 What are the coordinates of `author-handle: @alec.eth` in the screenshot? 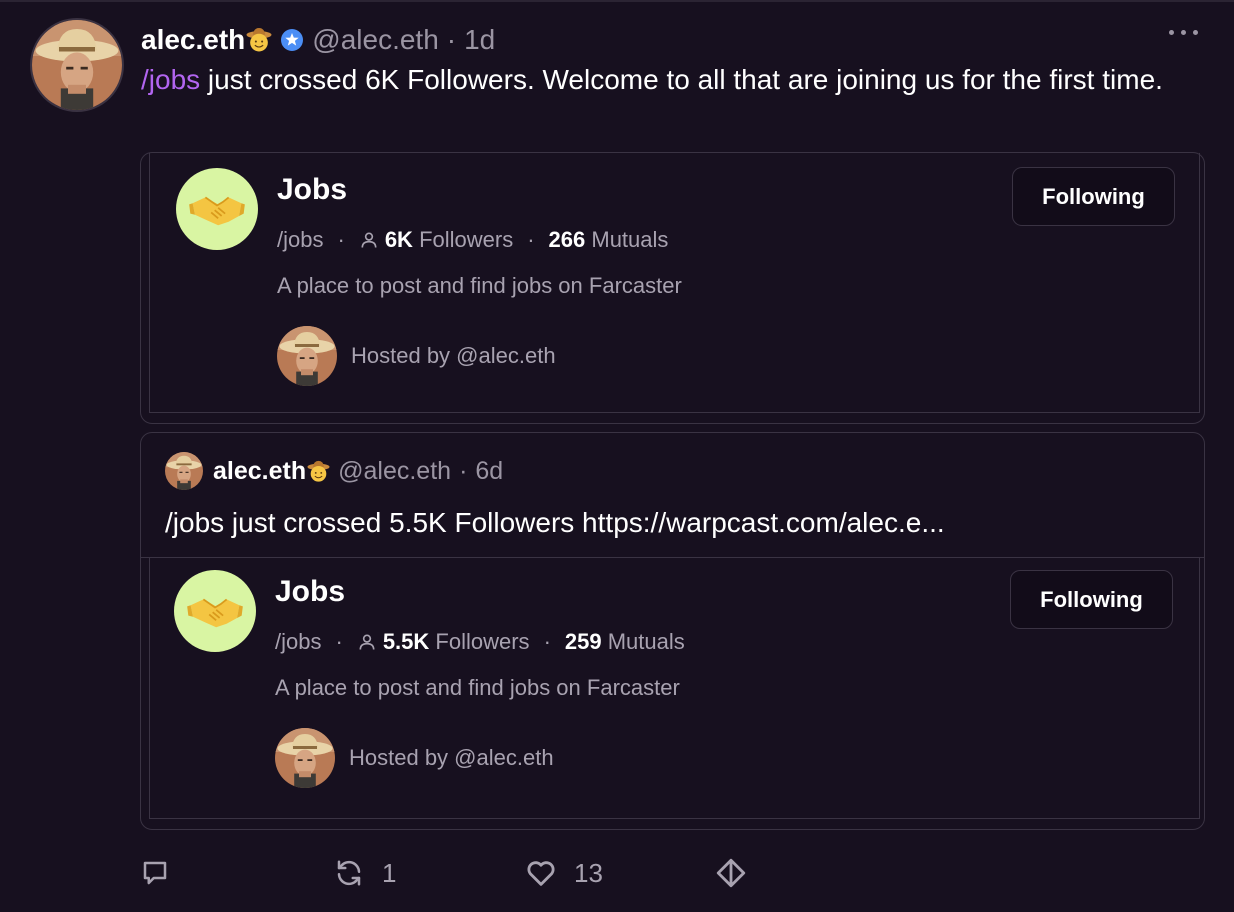 It's located at (375, 40).